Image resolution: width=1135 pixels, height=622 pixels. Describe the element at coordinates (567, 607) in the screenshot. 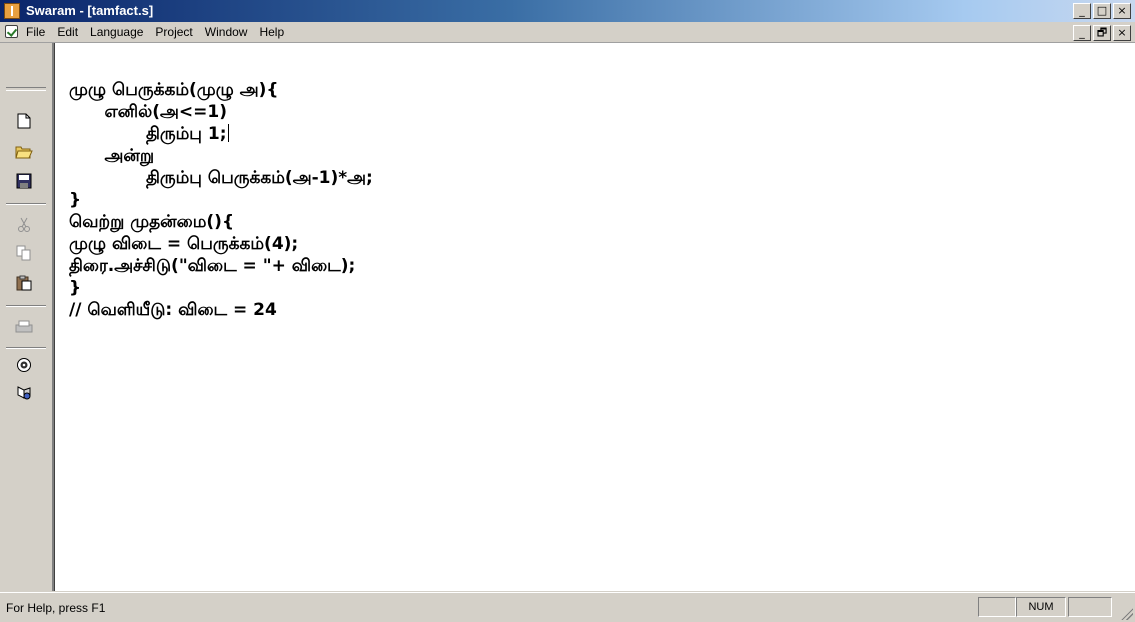

I see `status-bar: For Help, press F1 NUM` at that location.